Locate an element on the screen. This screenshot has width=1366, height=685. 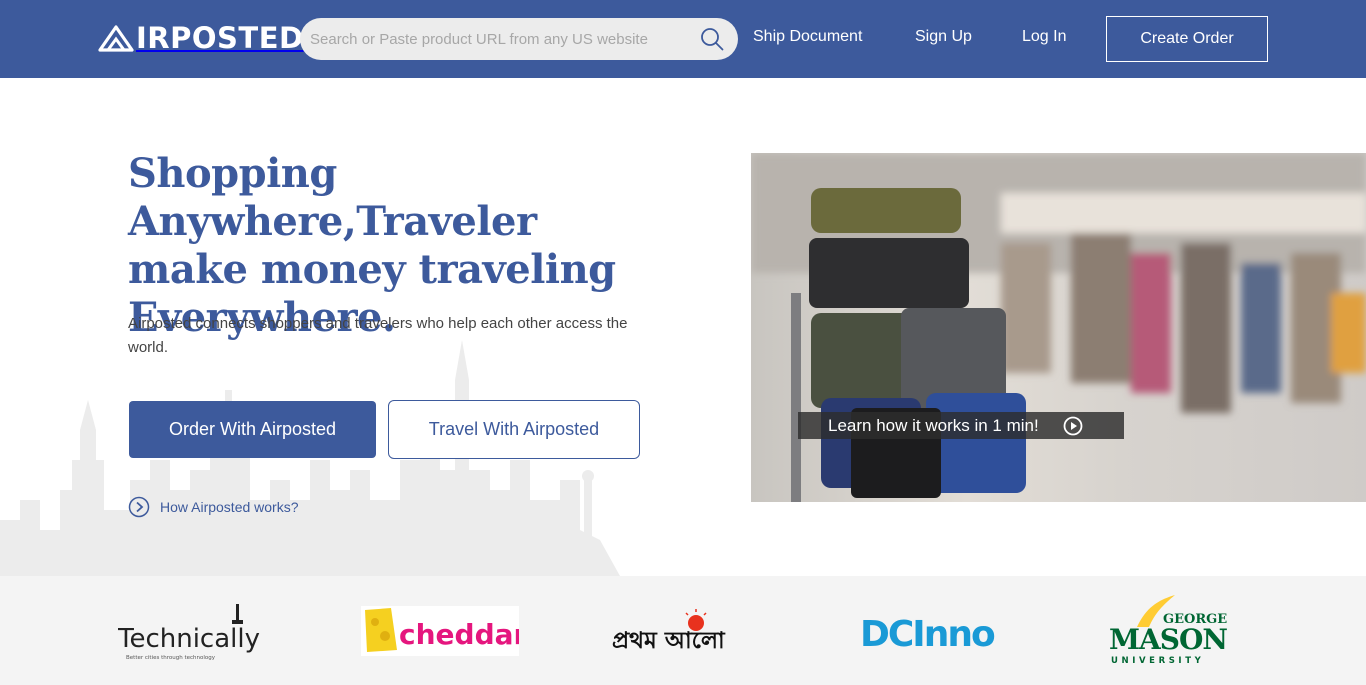
hero-headline-line-1: Shopping Anywhere,Traveler is located at coordinates (332, 197).